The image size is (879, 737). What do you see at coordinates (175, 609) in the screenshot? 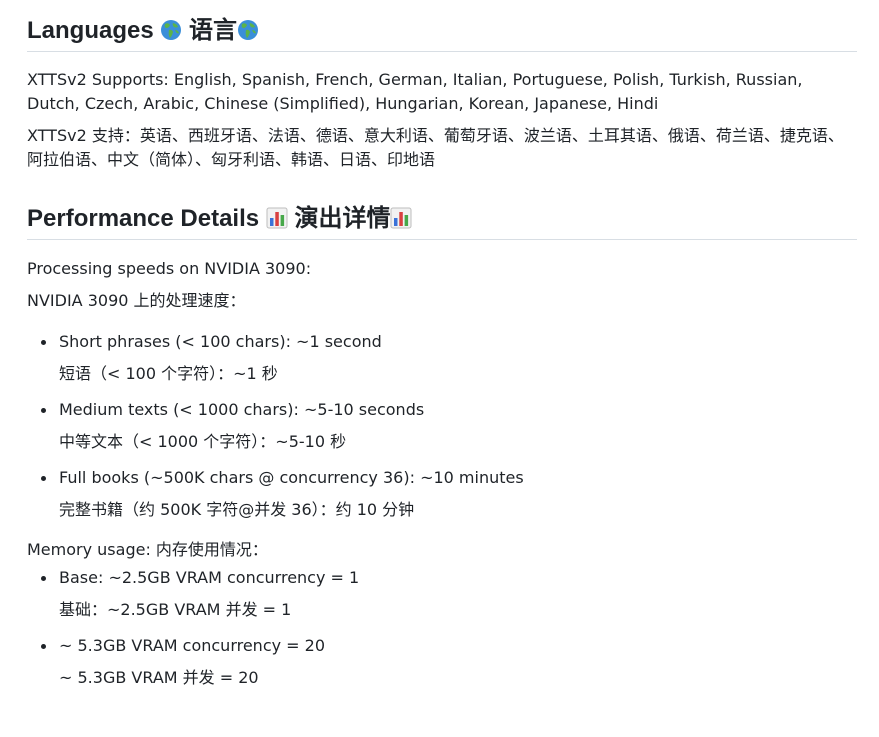
I see `list-item-zh: 基础：~2.5GB VRAM 并发 = 1` at bounding box center [175, 609].